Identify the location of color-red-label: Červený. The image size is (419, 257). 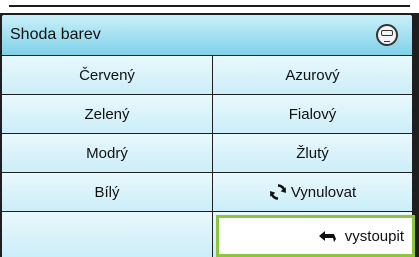
(107, 75).